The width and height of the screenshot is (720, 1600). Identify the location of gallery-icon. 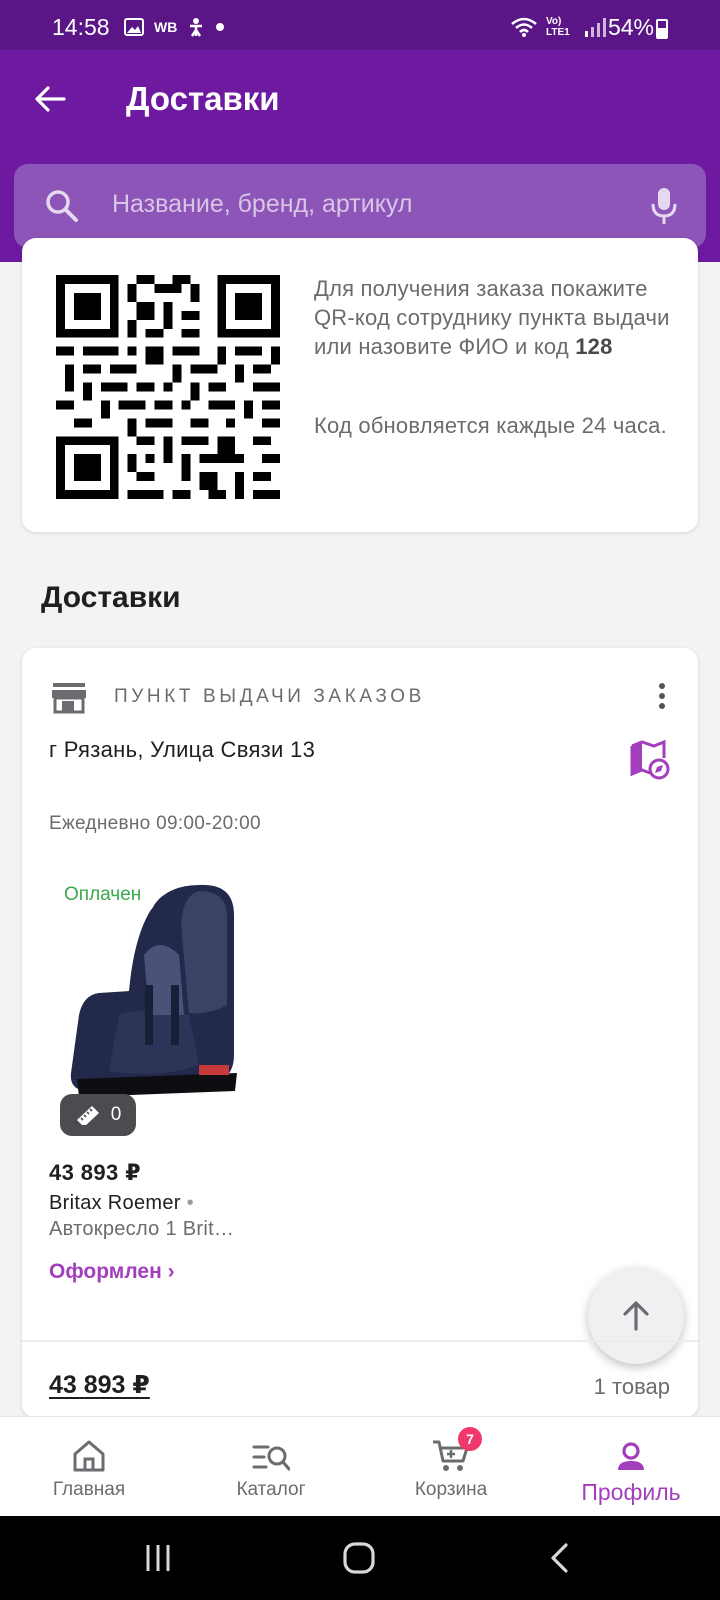
(134, 27).